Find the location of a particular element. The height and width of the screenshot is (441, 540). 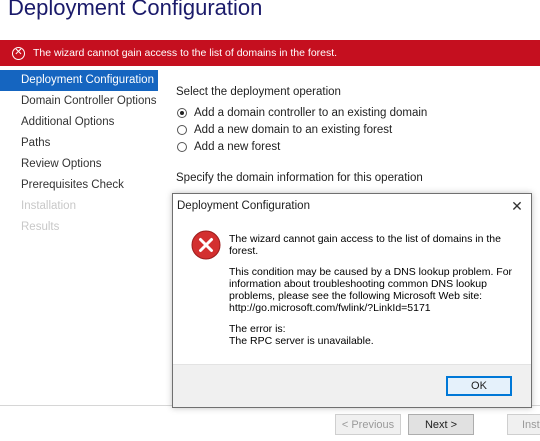

sidebar-item-additional-options: Additional Options is located at coordinates (79, 122).